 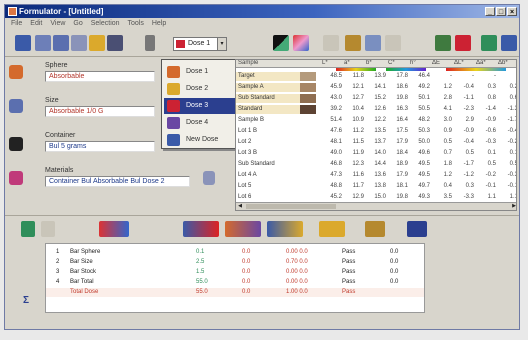 I want to click on grid-cell: 13.7, so click(x=375, y=142).